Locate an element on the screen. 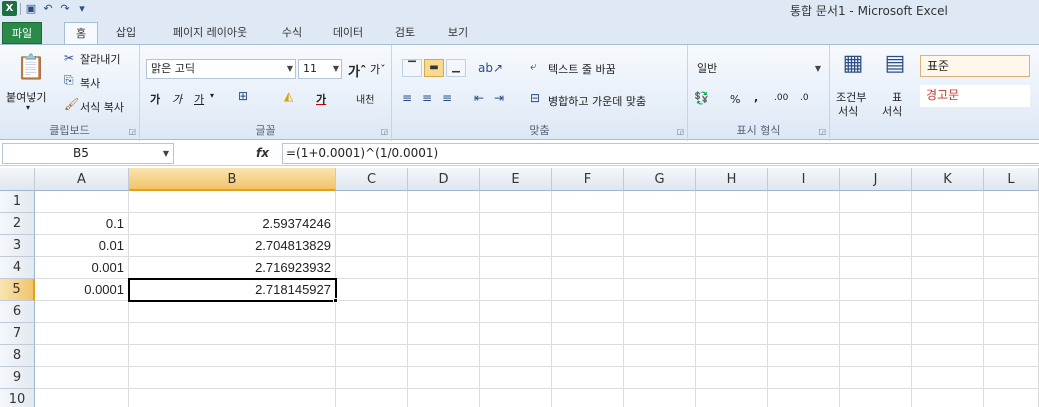 This screenshot has height=407, width=1039. column-header-f: F is located at coordinates (588, 179).